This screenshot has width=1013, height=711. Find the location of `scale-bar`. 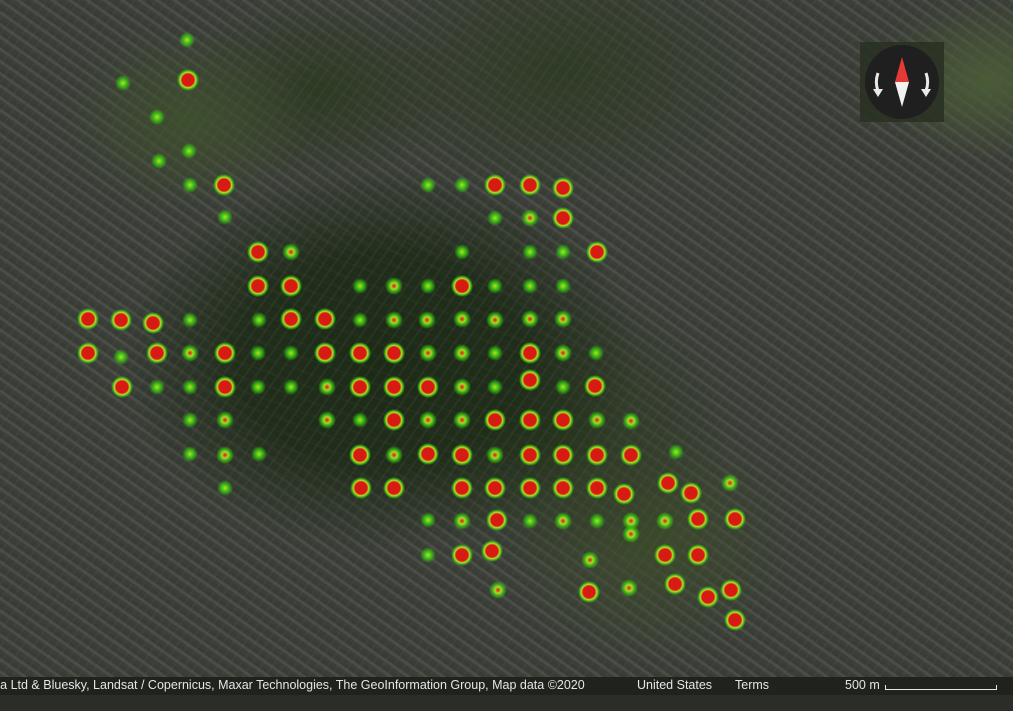

scale-bar is located at coordinates (941, 687).